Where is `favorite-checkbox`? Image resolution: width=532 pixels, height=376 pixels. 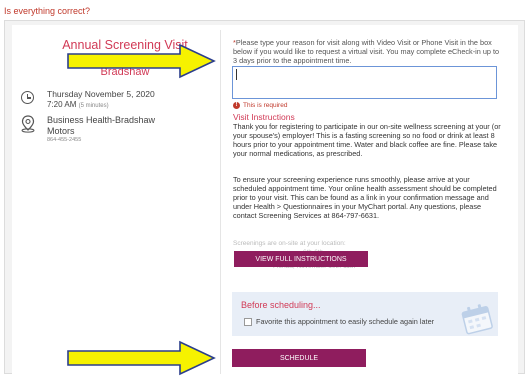
favorite-checkbox is located at coordinates (248, 321).